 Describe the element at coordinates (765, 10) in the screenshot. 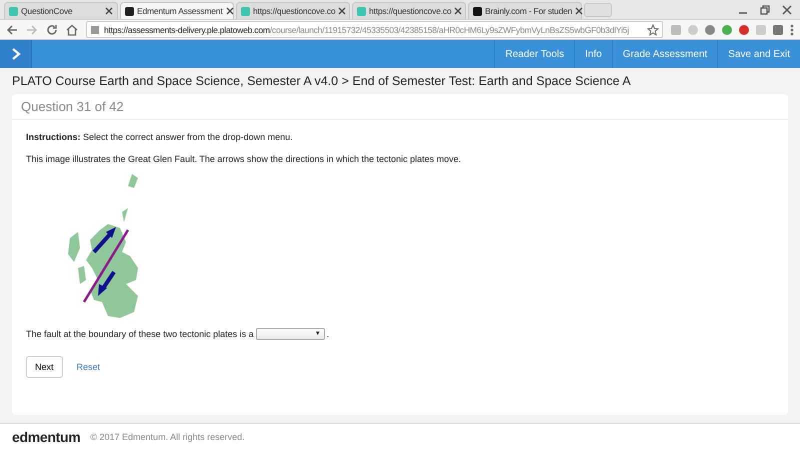

I see `restore-icon` at that location.